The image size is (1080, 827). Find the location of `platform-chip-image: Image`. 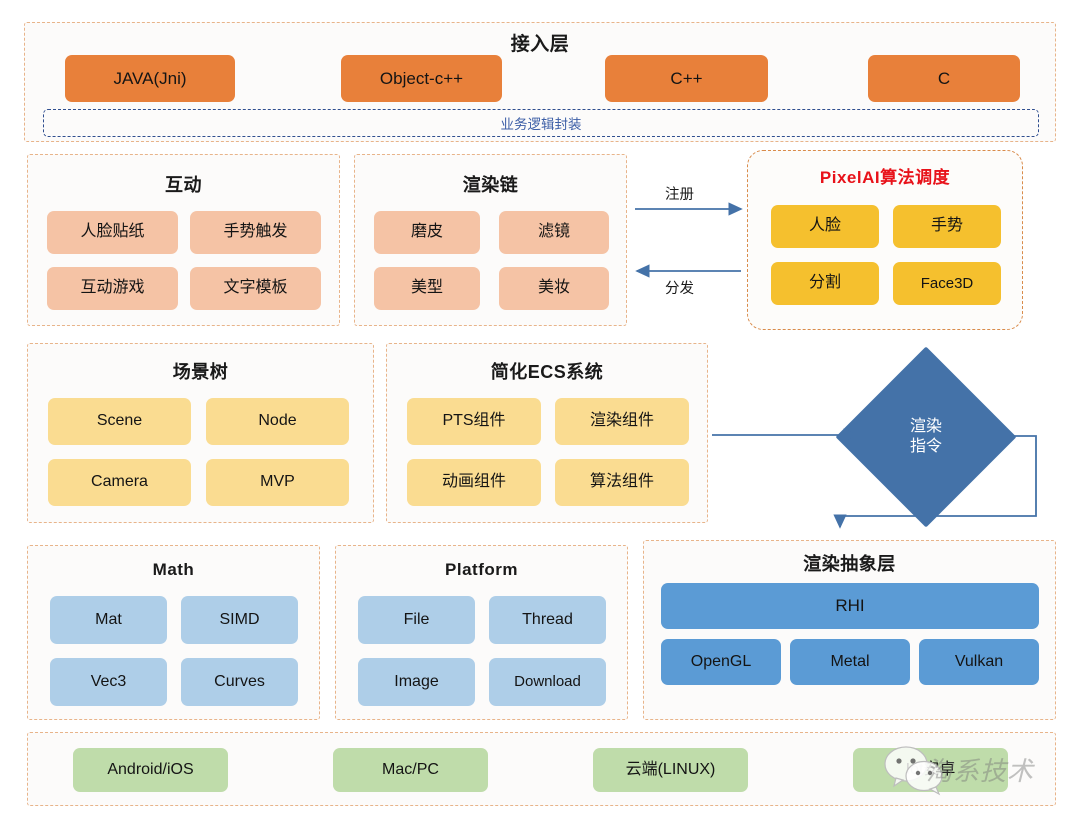

platform-chip-image: Image is located at coordinates (416, 682).